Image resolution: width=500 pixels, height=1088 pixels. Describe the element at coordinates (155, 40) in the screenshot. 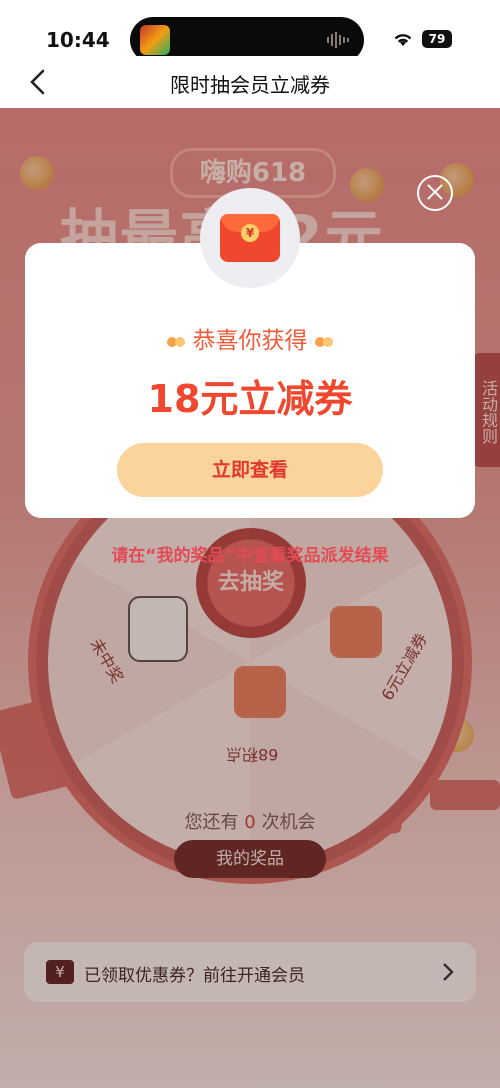

I see `now-playing-artwork-icon` at that location.